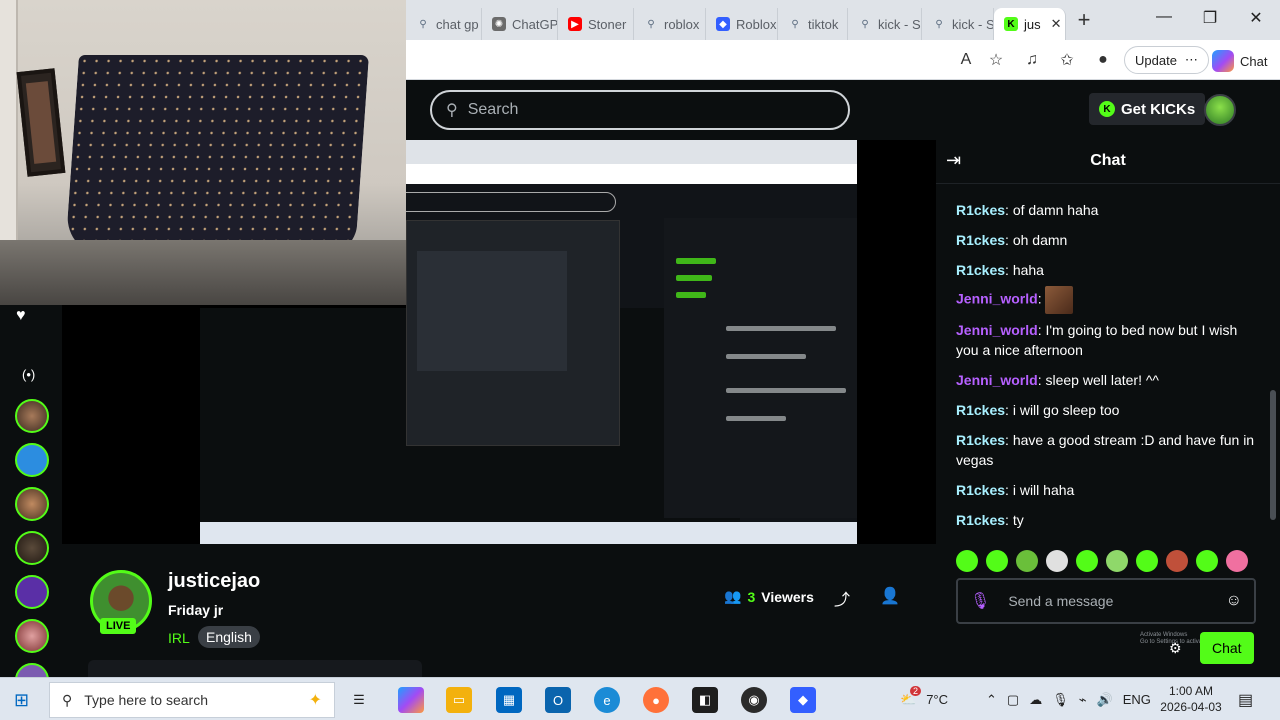  What do you see at coordinates (803, 700) in the screenshot?
I see `roblox-taskbar-icon: ◆` at bounding box center [803, 700].